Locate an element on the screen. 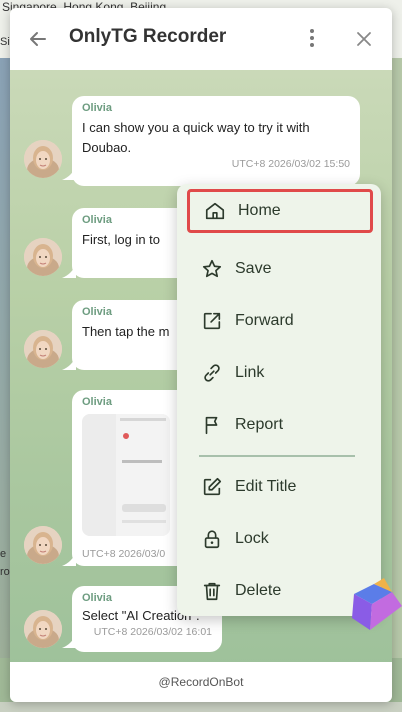  close-button is located at coordinates (364, 39).